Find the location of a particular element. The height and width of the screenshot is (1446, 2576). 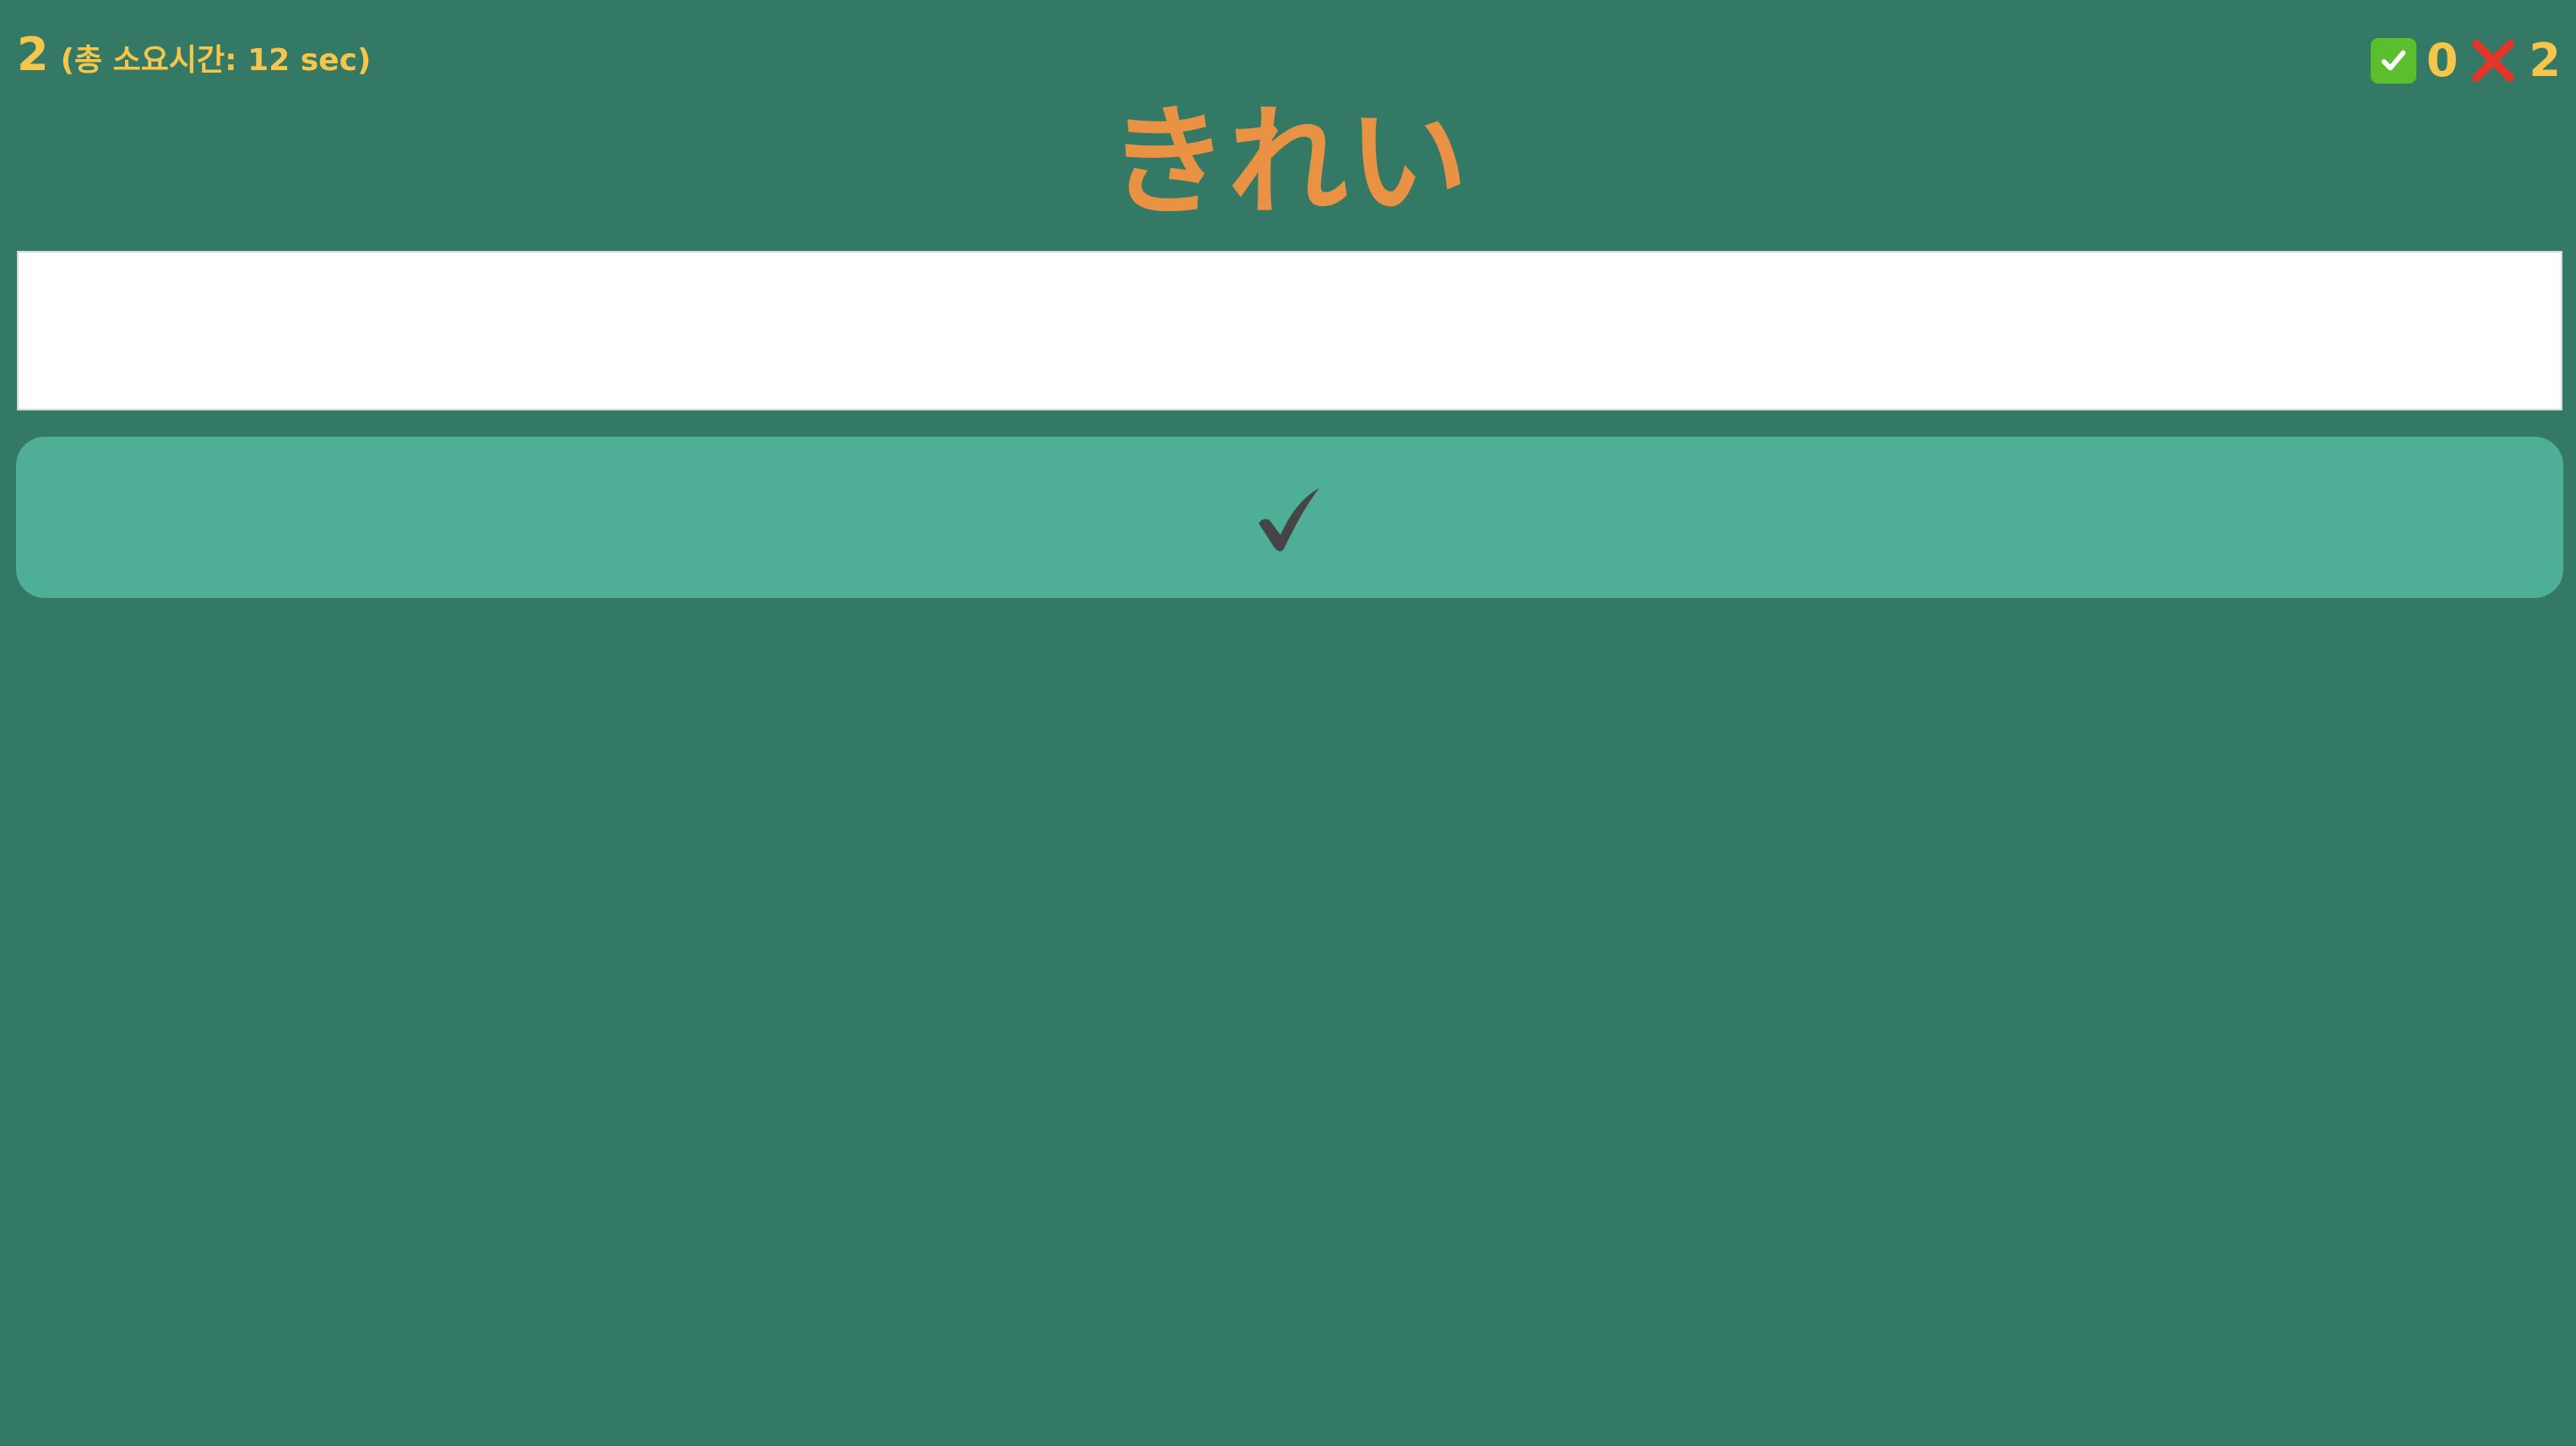

correct-check-icon is located at coordinates (2393, 61).